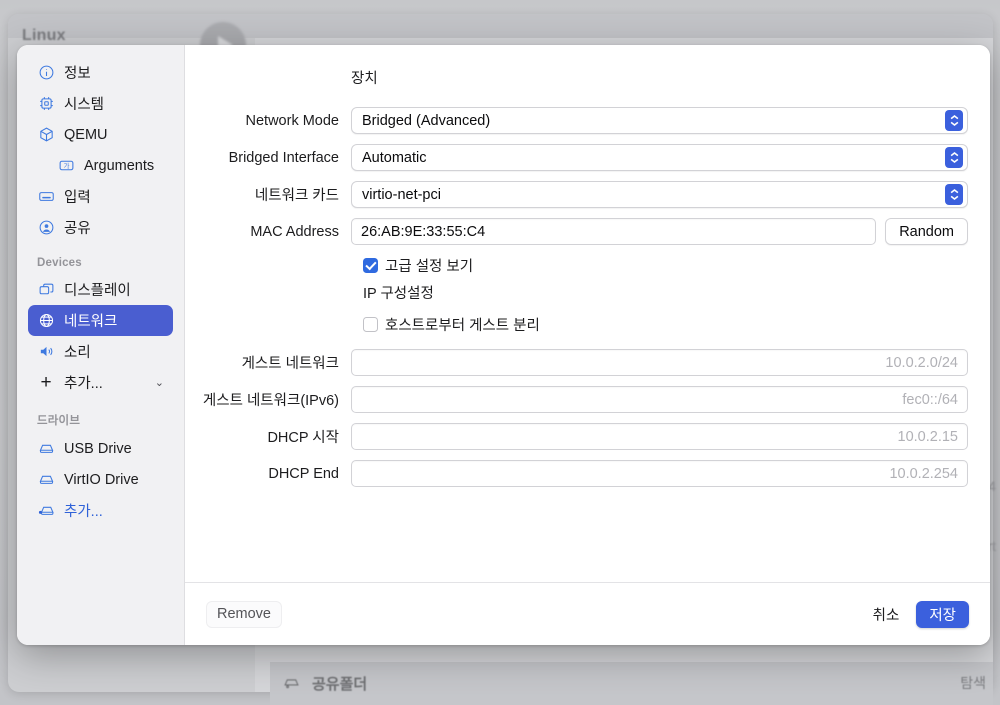 The image size is (1000, 705). Describe the element at coordinates (659, 194) in the screenshot. I see `network-card-select: virtio-net-pci` at that location.